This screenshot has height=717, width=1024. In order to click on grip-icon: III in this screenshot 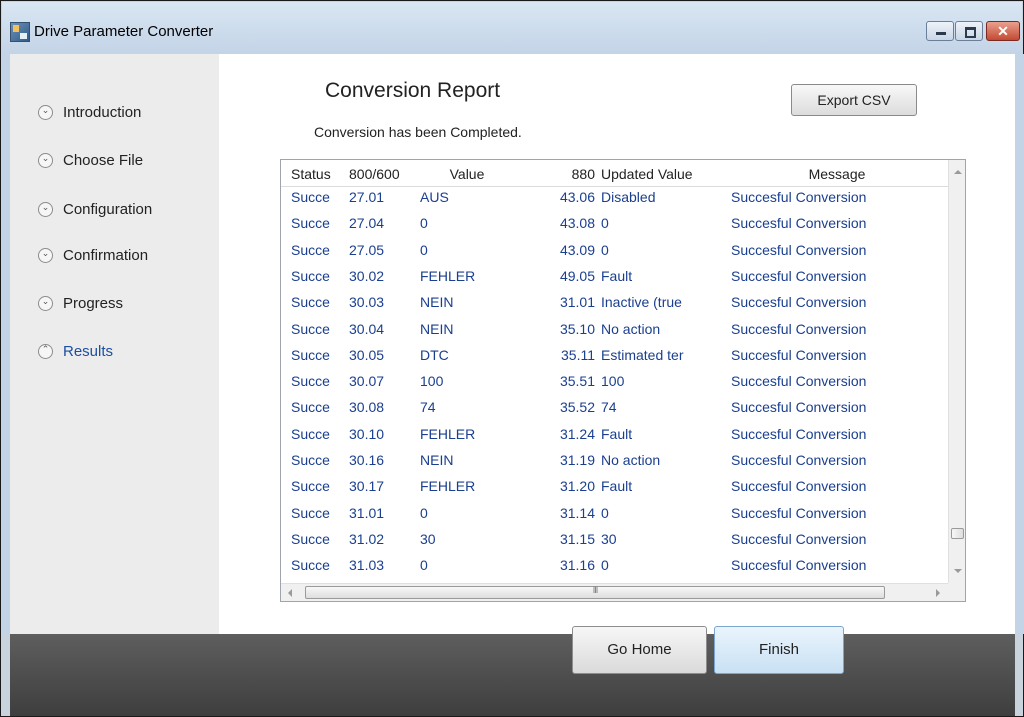, I will do `click(595, 590)`.